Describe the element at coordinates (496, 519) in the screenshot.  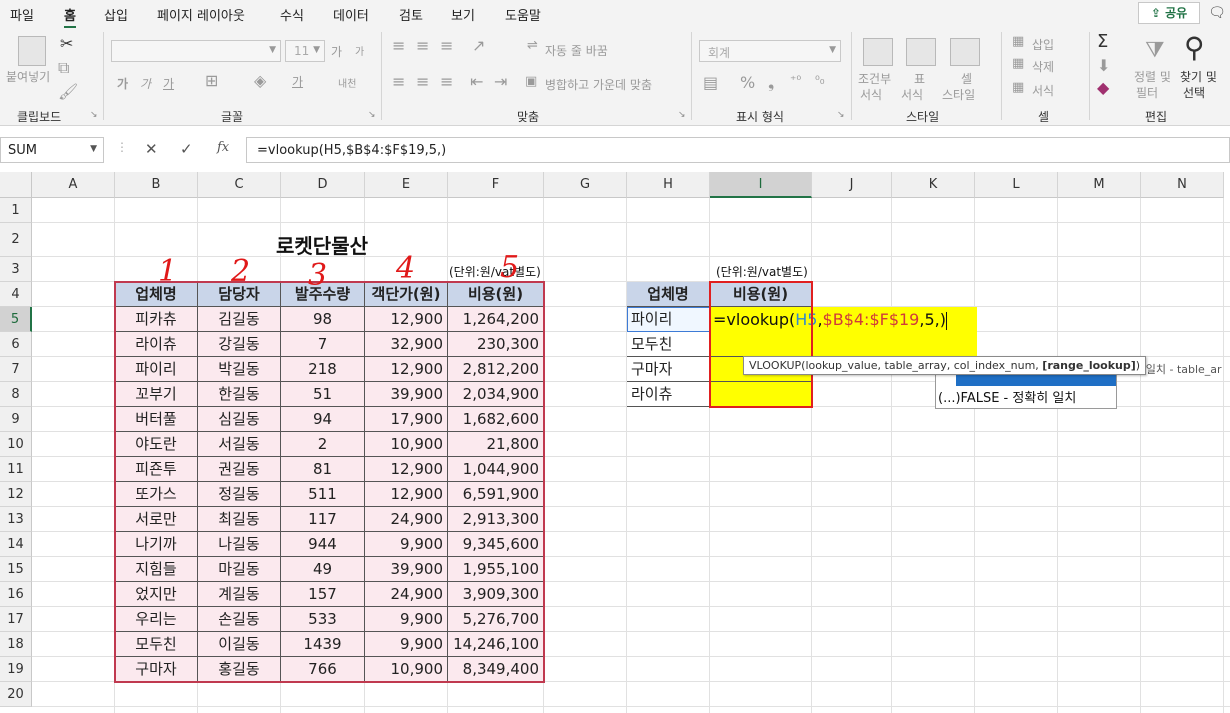
I see `table-cell: 2,913,300` at that location.